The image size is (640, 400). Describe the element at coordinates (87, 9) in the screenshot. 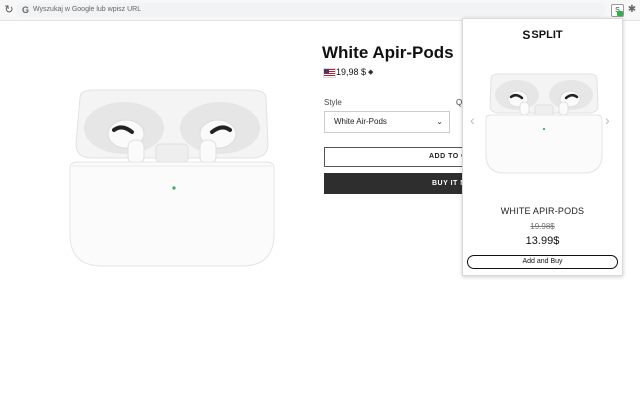

I see `address-bar-placeholder: Wyszukaj w Google lub wpisz URL` at that location.